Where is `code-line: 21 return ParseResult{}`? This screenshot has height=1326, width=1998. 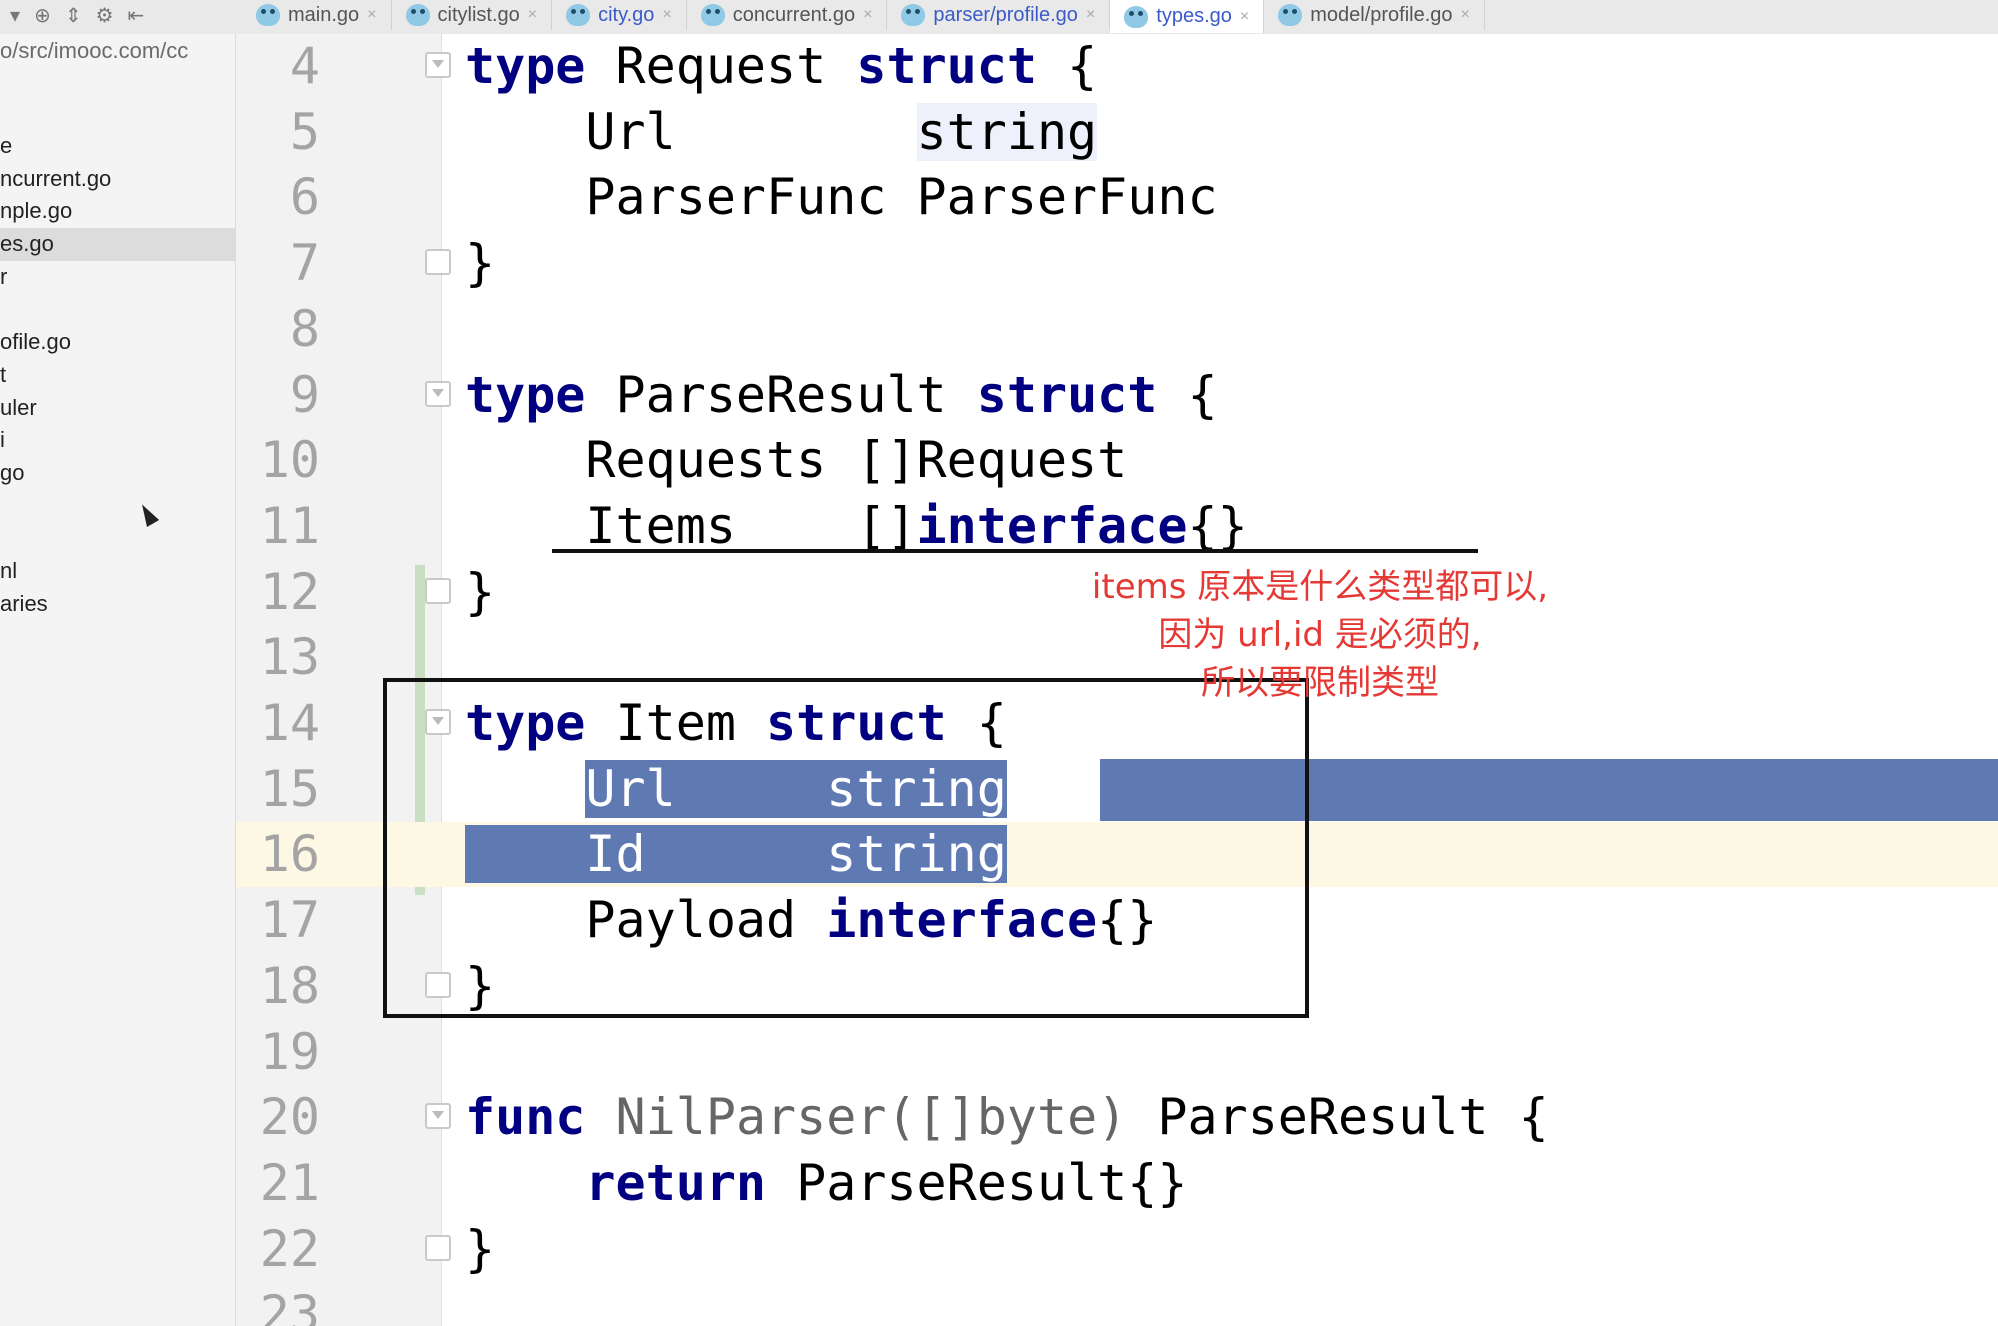
code-line: 21 return ParseResult{} is located at coordinates (1117, 1183).